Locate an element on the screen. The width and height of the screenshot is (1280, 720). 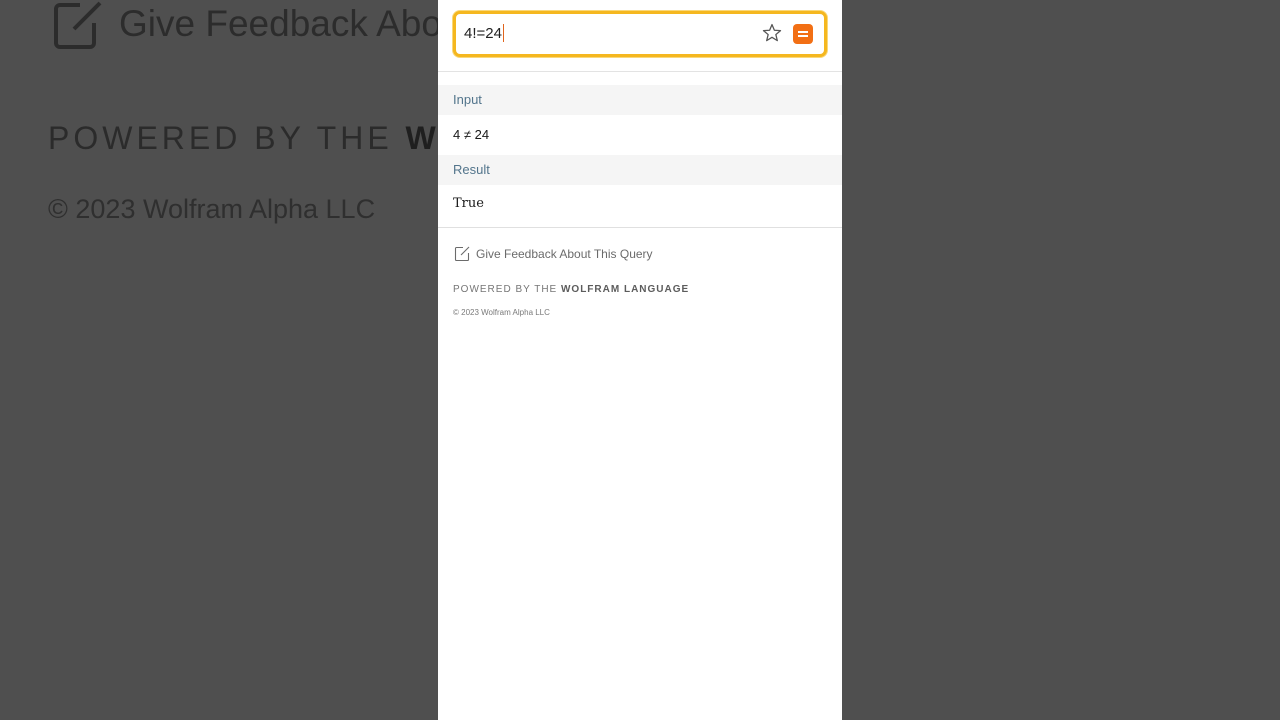
background-powered-by: POWERED BY THE WO is located at coordinates (243, 138).